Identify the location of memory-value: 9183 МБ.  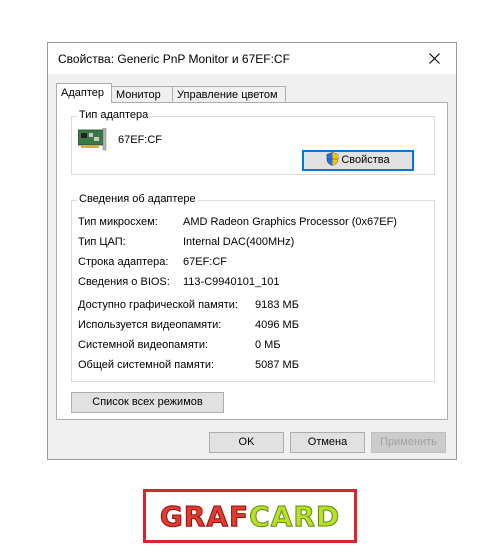
(277, 305).